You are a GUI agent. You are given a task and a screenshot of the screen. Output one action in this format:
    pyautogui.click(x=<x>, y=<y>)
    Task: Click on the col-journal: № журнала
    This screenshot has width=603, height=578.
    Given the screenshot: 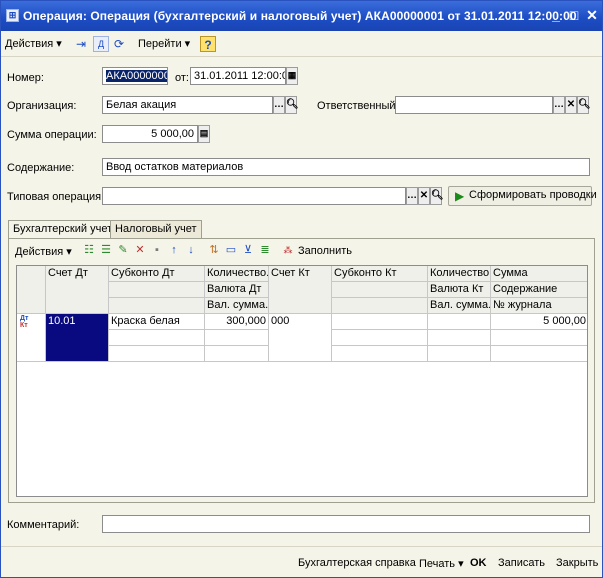 What is the action you would take?
    pyautogui.click(x=539, y=306)
    